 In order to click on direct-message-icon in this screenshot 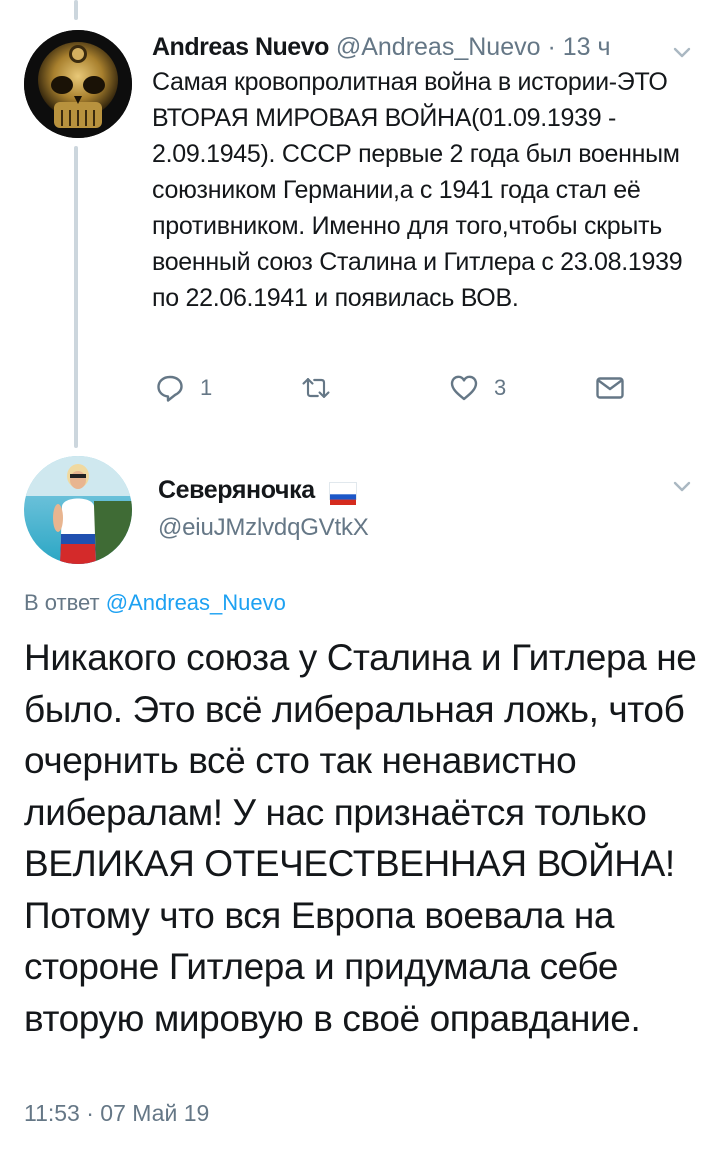, I will do `click(610, 388)`.